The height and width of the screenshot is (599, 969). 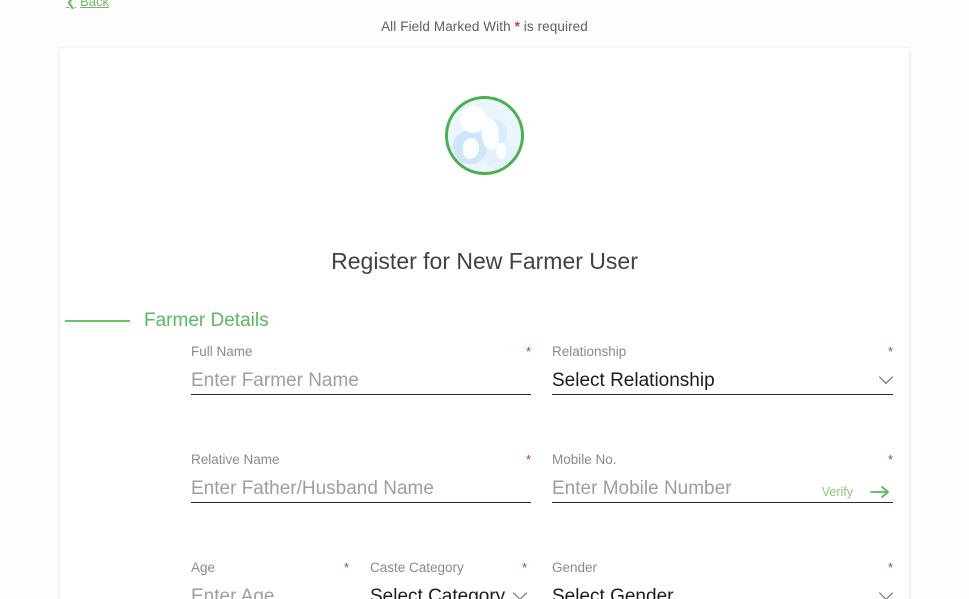 I want to click on required-notice-suffix: is required, so click(x=553, y=26).